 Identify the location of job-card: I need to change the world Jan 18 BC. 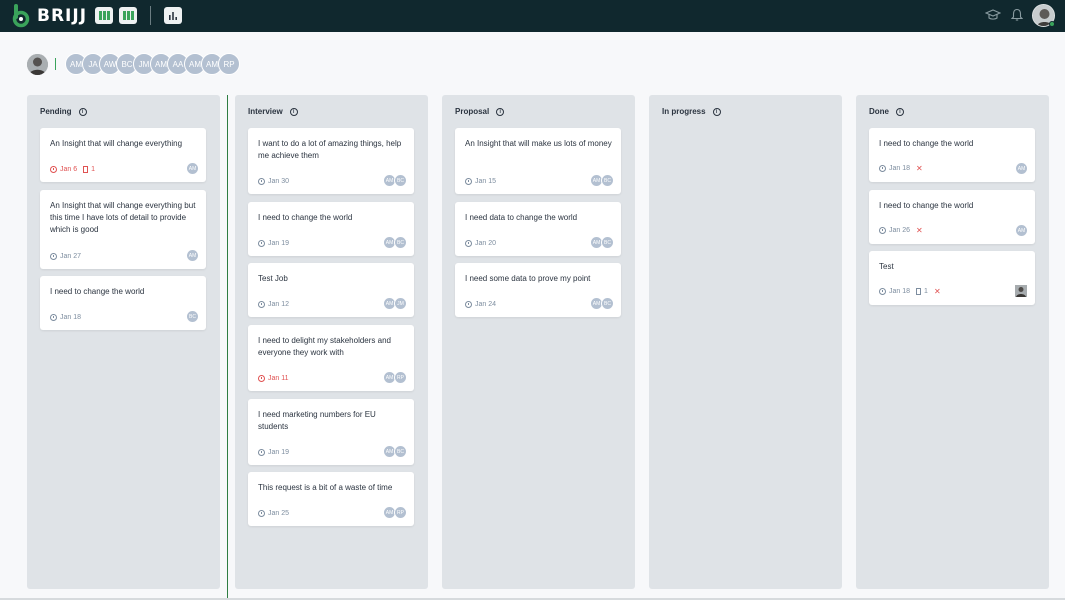
(123, 303).